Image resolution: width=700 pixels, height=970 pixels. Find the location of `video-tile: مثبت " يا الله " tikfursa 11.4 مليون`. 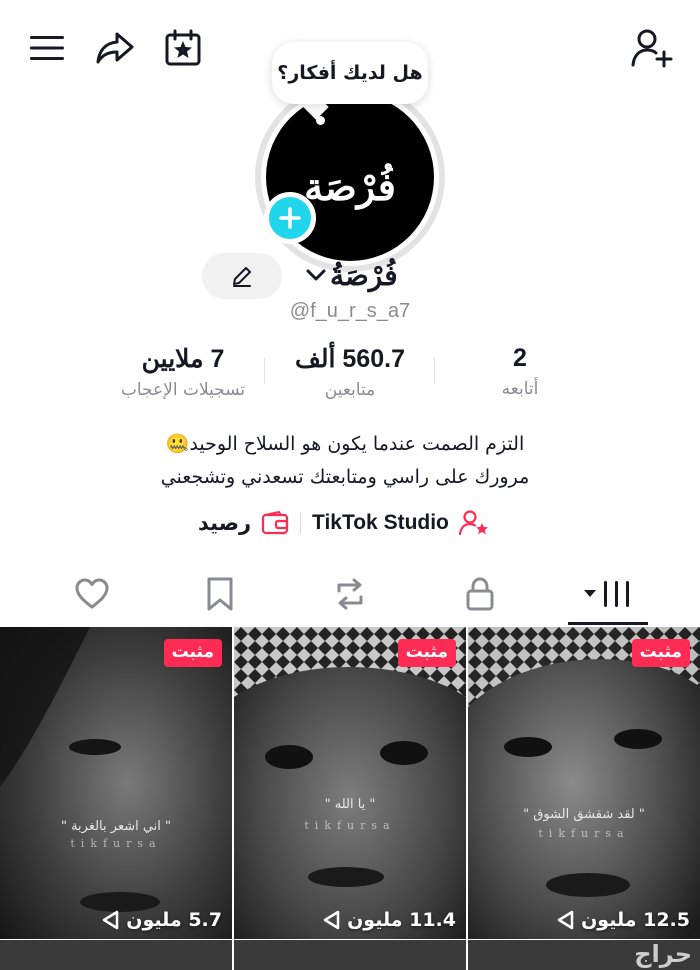

video-tile: مثبت " يا الله " tikfursa 11.4 مليون is located at coordinates (350, 783).